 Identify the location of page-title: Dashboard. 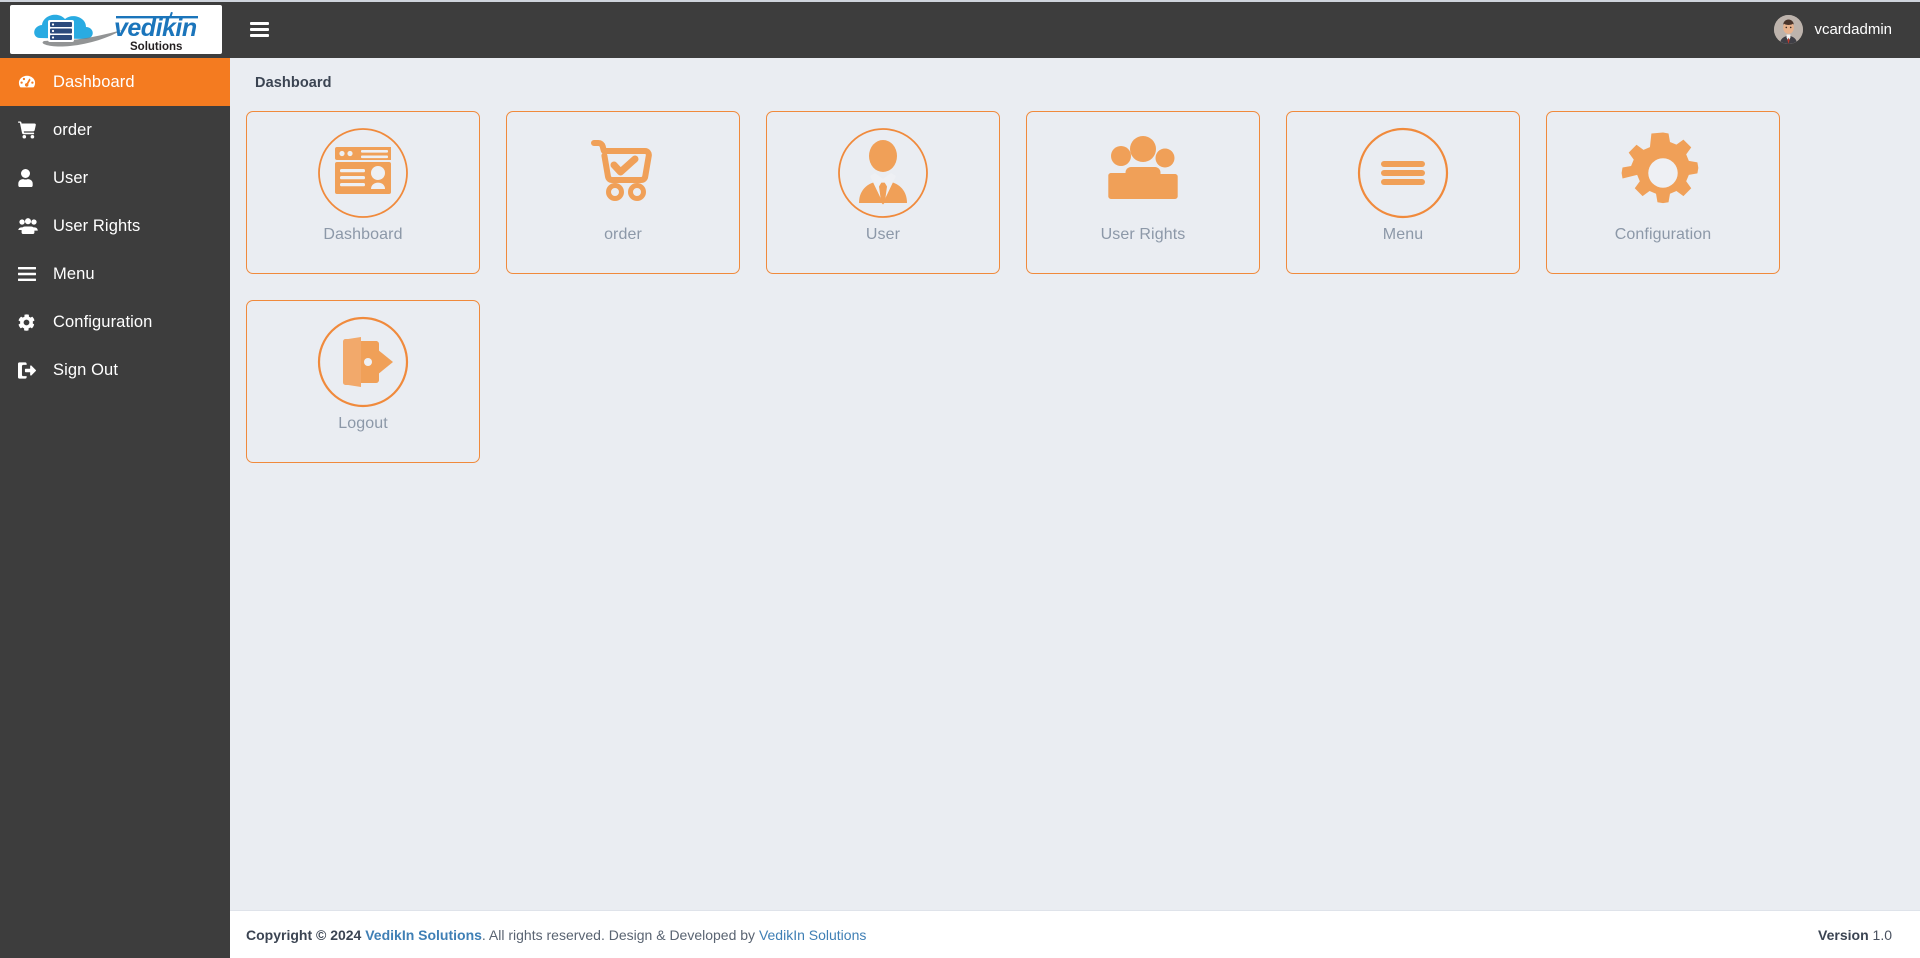
(293, 83).